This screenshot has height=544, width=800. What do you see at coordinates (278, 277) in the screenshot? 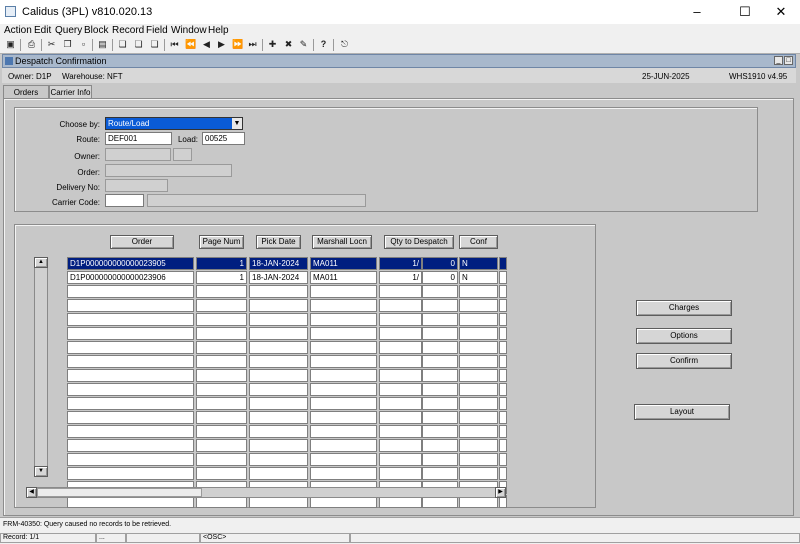
I see `cell-pick-date: 18-JAN-2024` at bounding box center [278, 277].